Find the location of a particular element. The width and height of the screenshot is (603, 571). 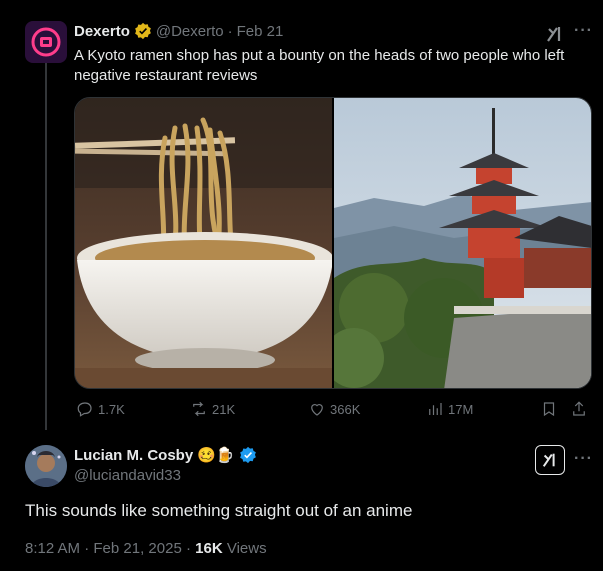

dexerto-logo-icon is located at coordinates (46, 42).